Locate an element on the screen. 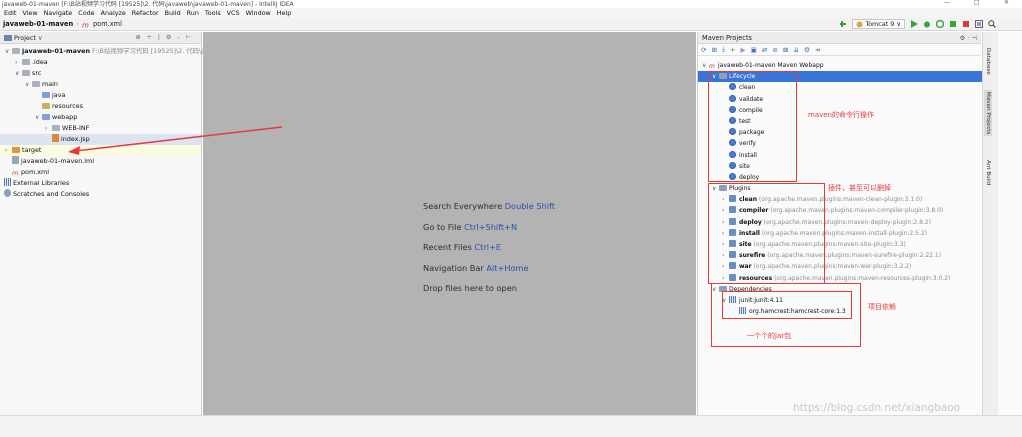 This screenshot has width=1022, height=437. annotation-arrow is located at coordinates (175, 140).